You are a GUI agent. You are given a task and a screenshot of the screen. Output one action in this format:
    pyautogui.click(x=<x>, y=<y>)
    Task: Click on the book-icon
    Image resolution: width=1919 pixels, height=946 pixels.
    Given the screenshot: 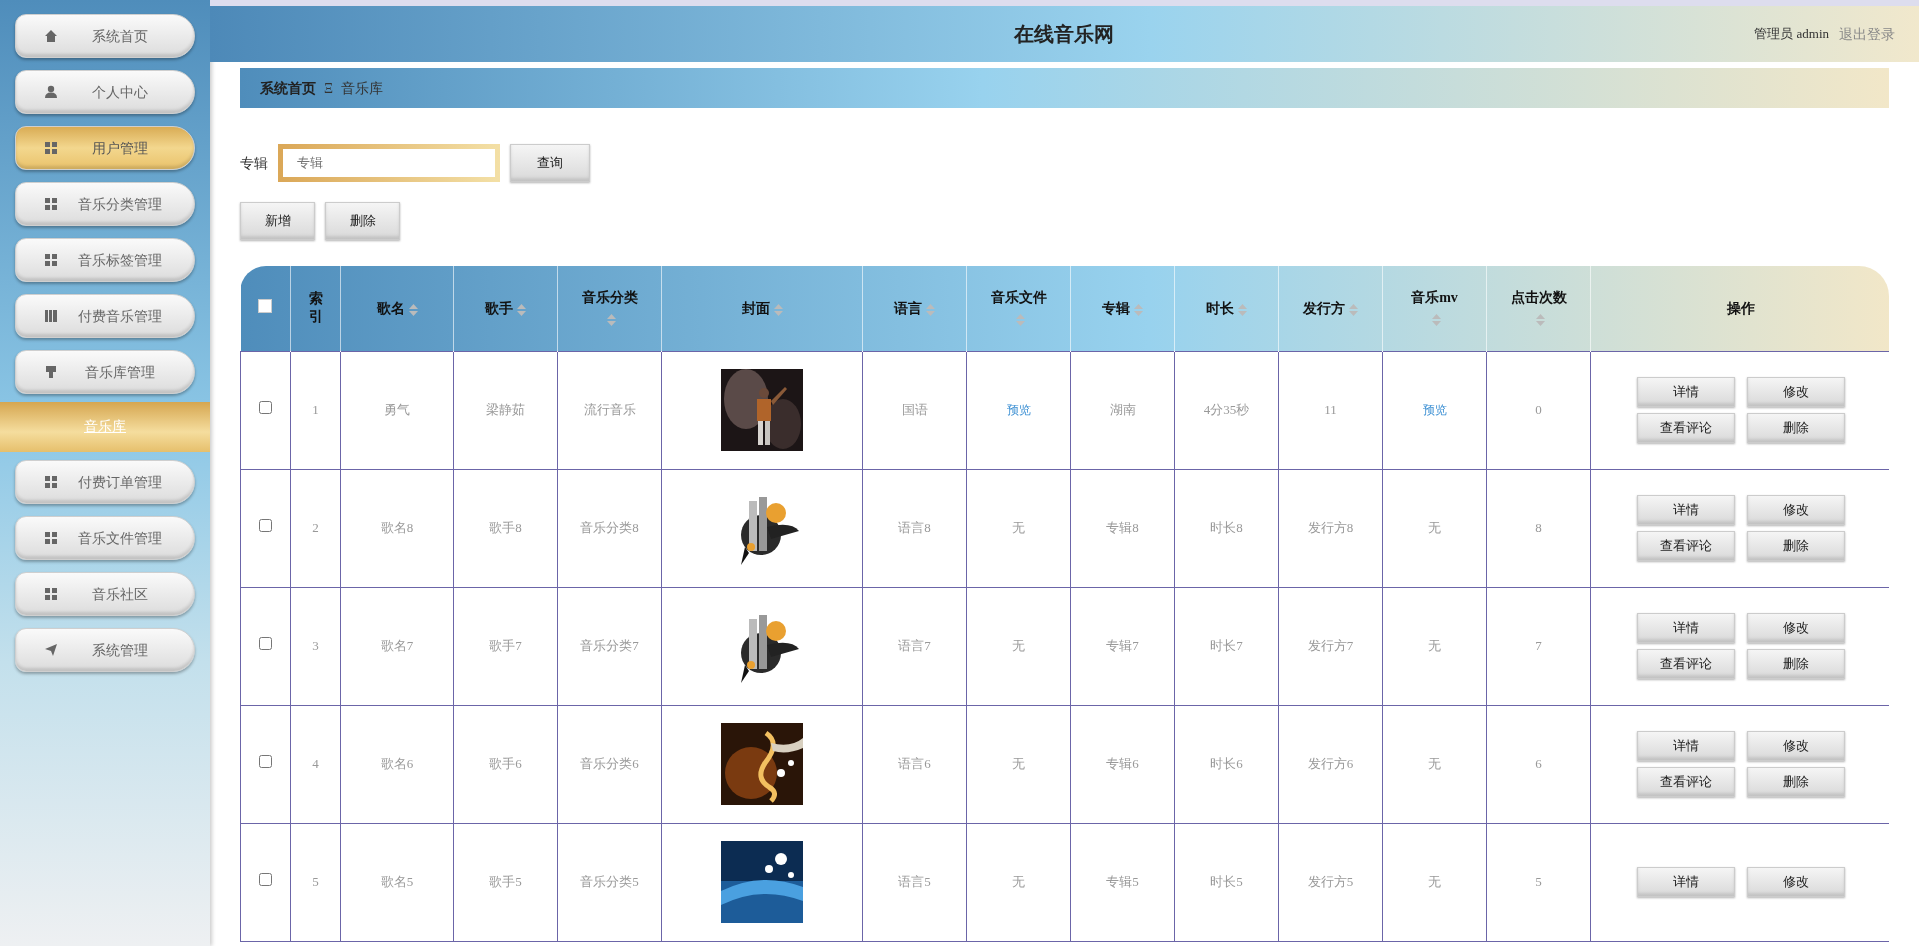 What is the action you would take?
    pyautogui.click(x=51, y=316)
    